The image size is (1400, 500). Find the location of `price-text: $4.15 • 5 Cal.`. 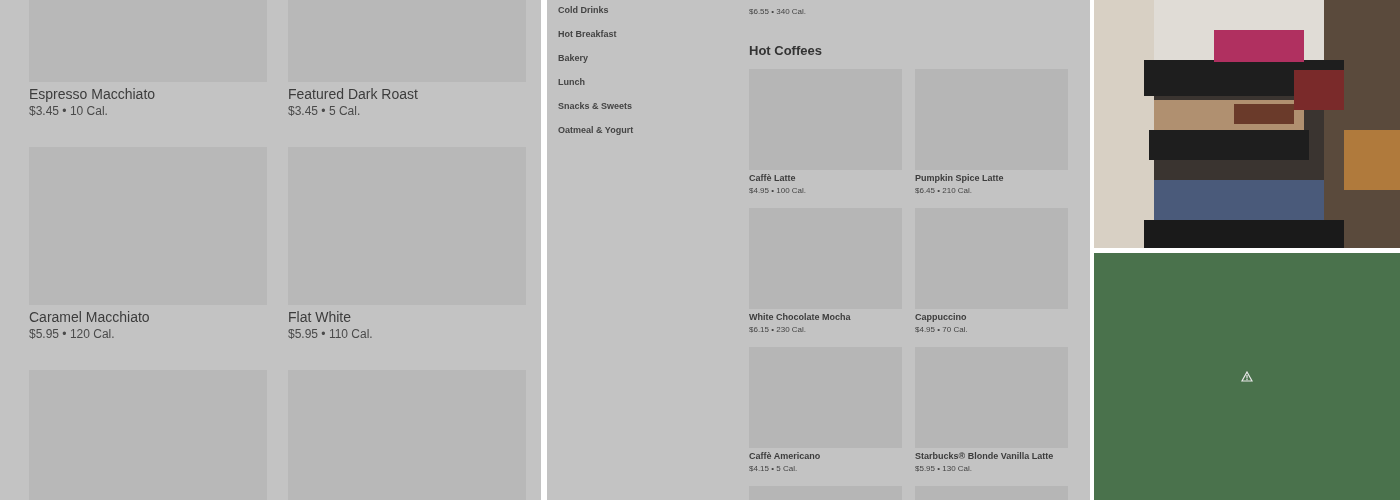

price-text: $4.15 • 5 Cal. is located at coordinates (774, 468).